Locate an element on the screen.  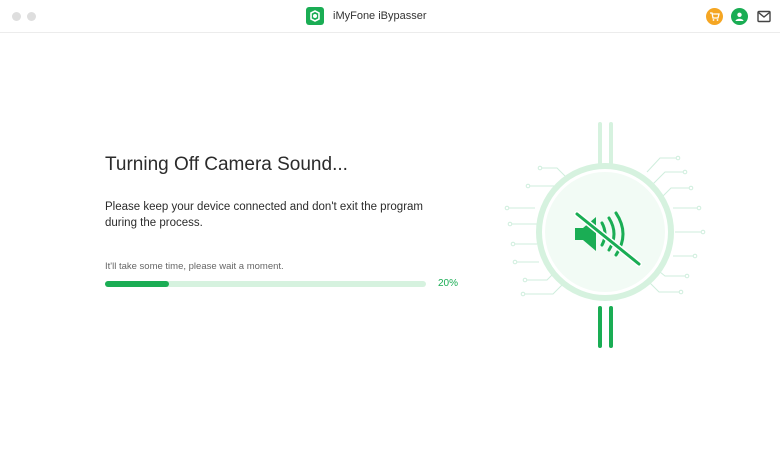
title-bar: iMyFone iBypasser is located at coordinates (390, 16).